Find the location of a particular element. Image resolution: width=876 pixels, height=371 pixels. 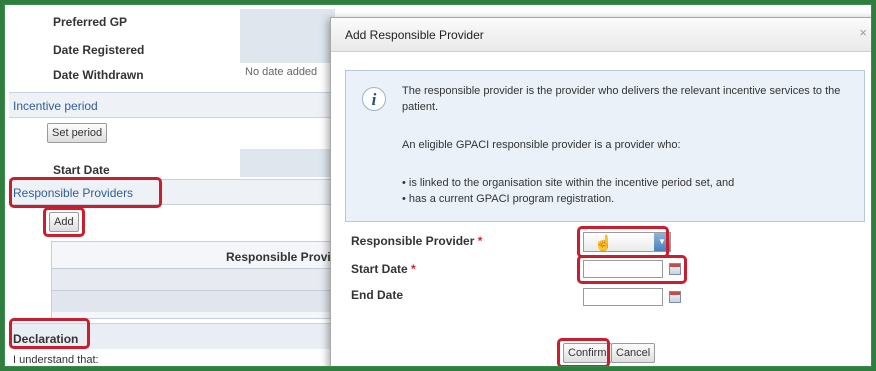

cancel-button: Cancel is located at coordinates (633, 353).